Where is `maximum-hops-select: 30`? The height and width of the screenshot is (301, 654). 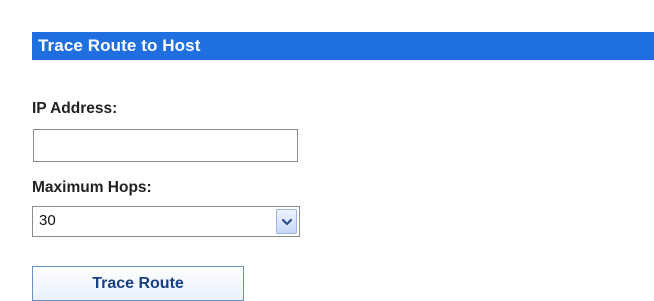 maximum-hops-select: 30 is located at coordinates (166, 221).